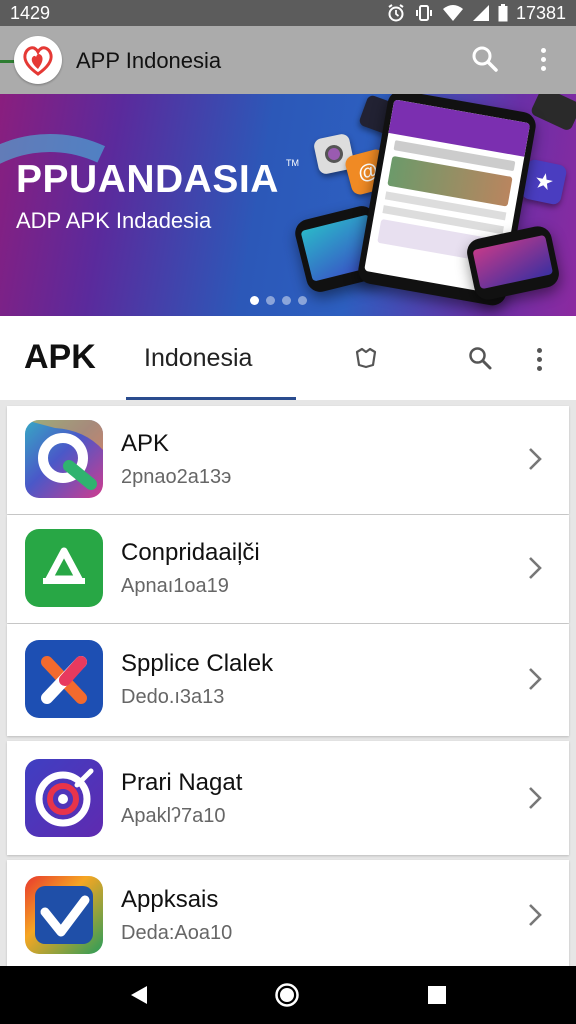  What do you see at coordinates (288, 60) in the screenshot?
I see `app-bar: APP Indonesia` at bounding box center [288, 60].